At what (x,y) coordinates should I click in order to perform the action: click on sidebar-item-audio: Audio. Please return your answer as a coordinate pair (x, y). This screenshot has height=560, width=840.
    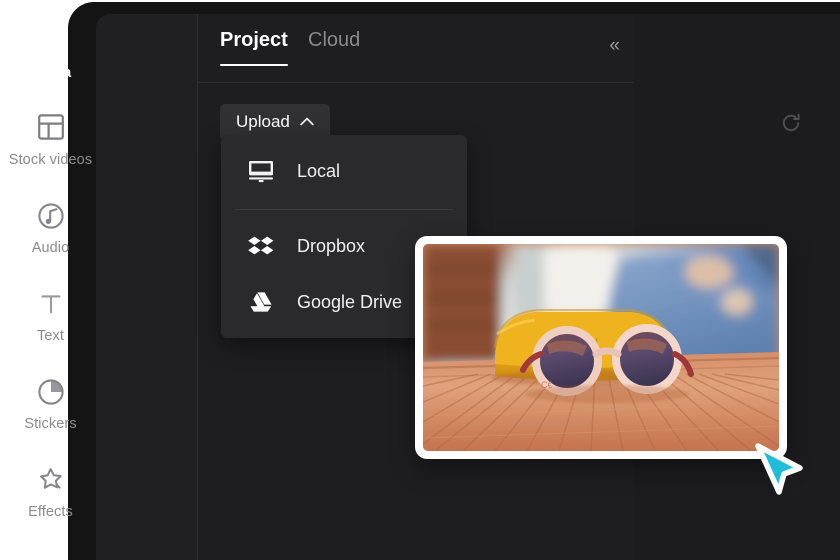
    Looking at the image, I should click on (50, 228).